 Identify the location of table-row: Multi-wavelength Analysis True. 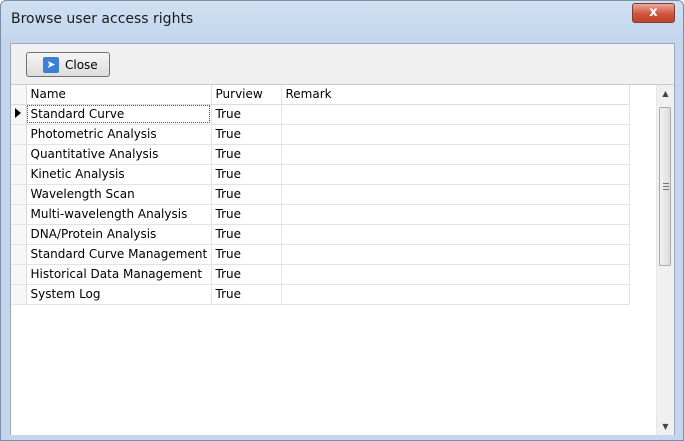
(320, 214).